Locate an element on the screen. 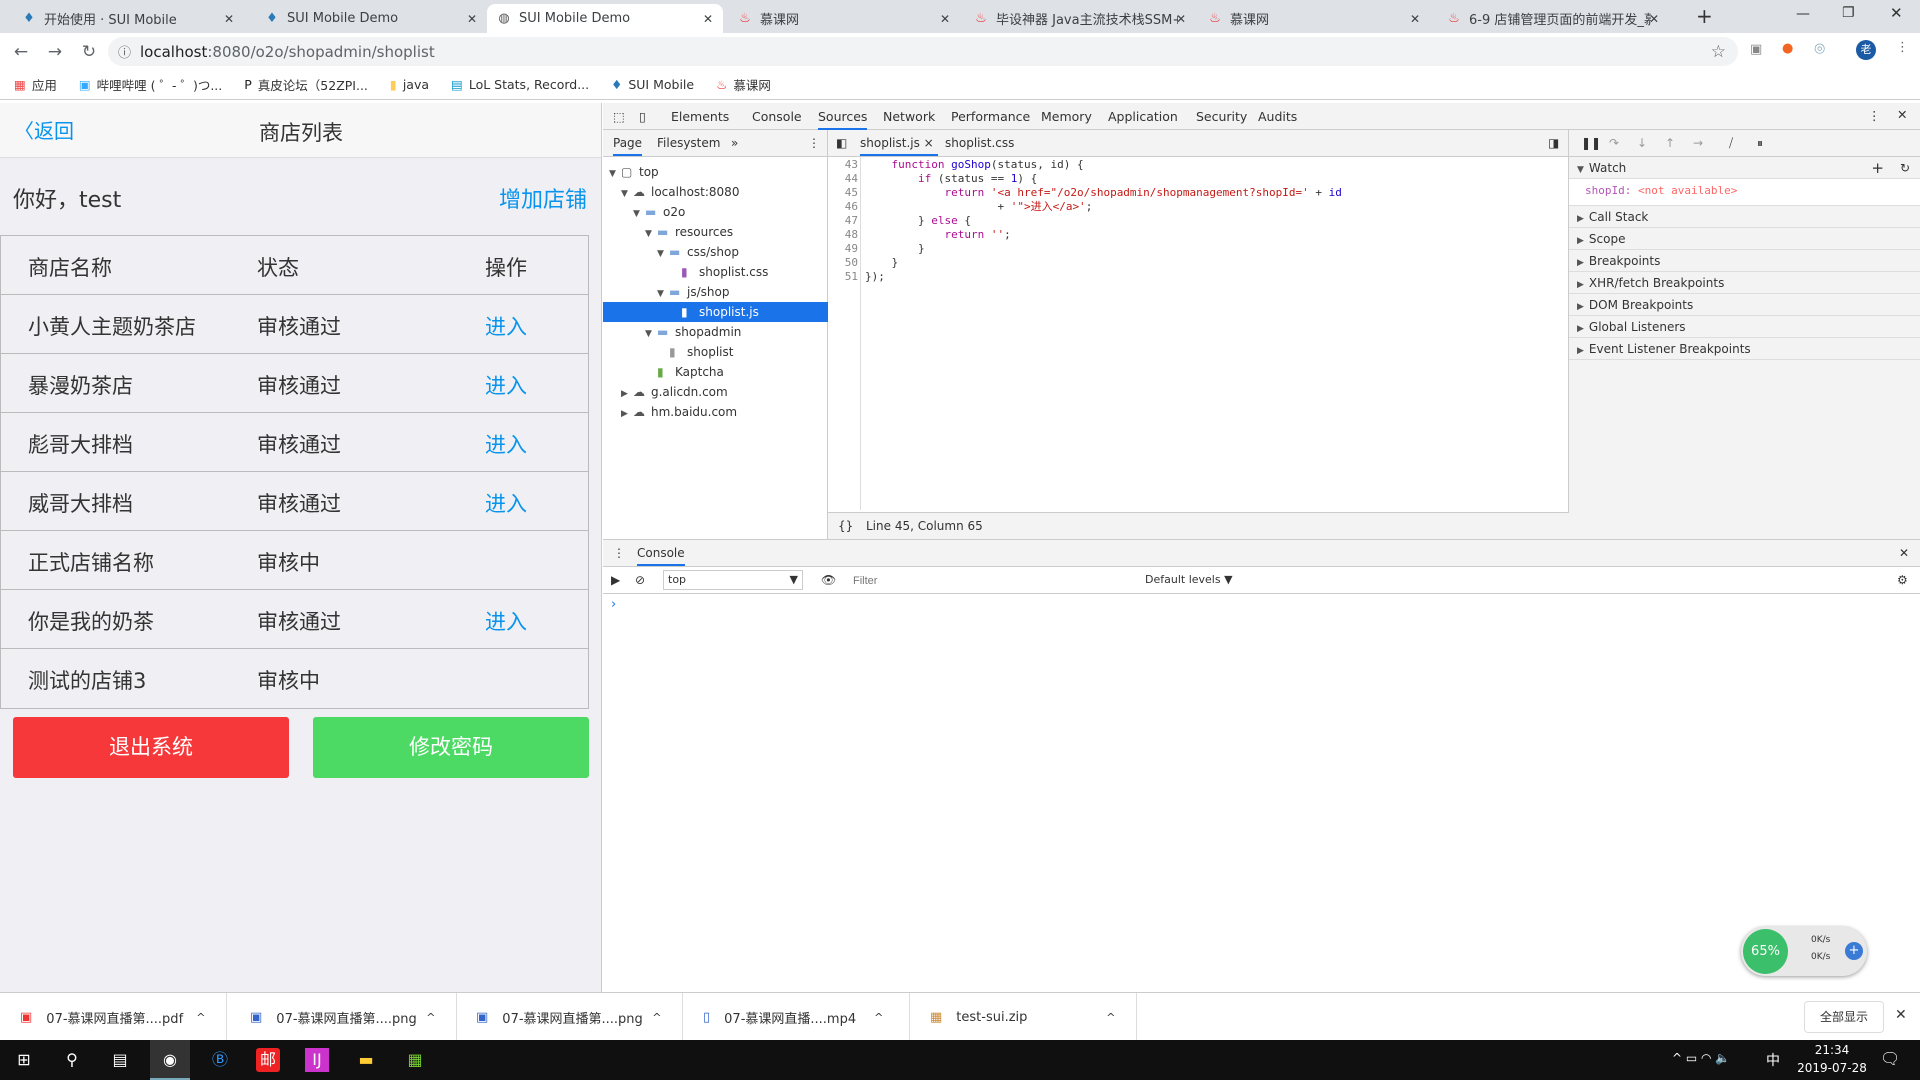 The width and height of the screenshot is (1920, 1080). tree-item: ▼ ☁ localhost:8080 is located at coordinates (715, 192).